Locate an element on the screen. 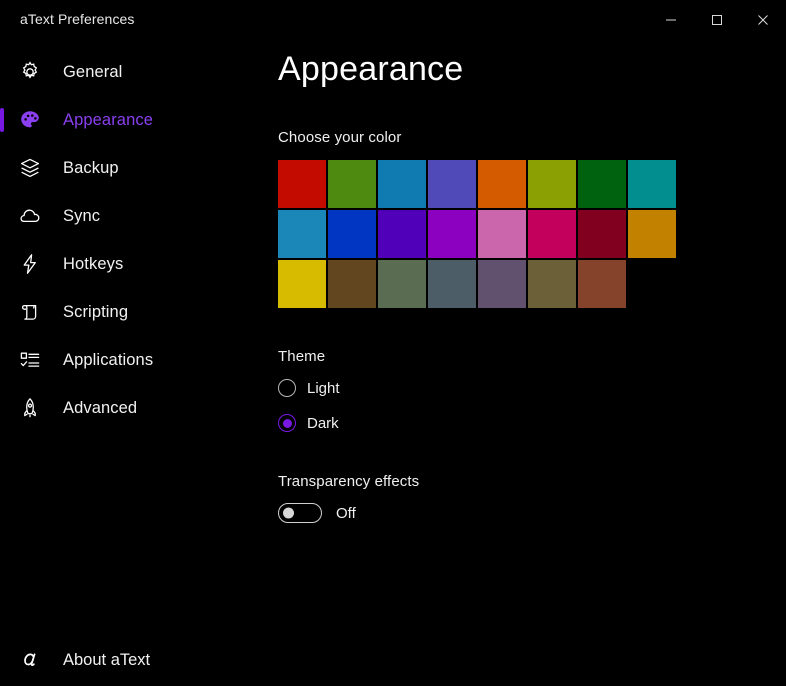 Image resolution: width=786 pixels, height=686 pixels. palette-icon is located at coordinates (30, 120).